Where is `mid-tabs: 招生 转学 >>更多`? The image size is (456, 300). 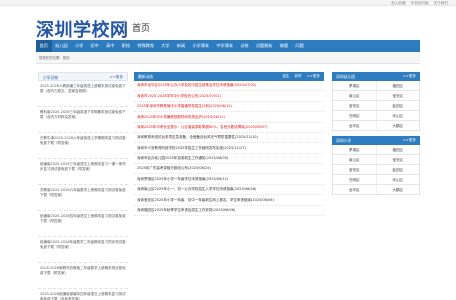 mid-tabs: 招生 转学 >>更多 is located at coordinates (301, 76).